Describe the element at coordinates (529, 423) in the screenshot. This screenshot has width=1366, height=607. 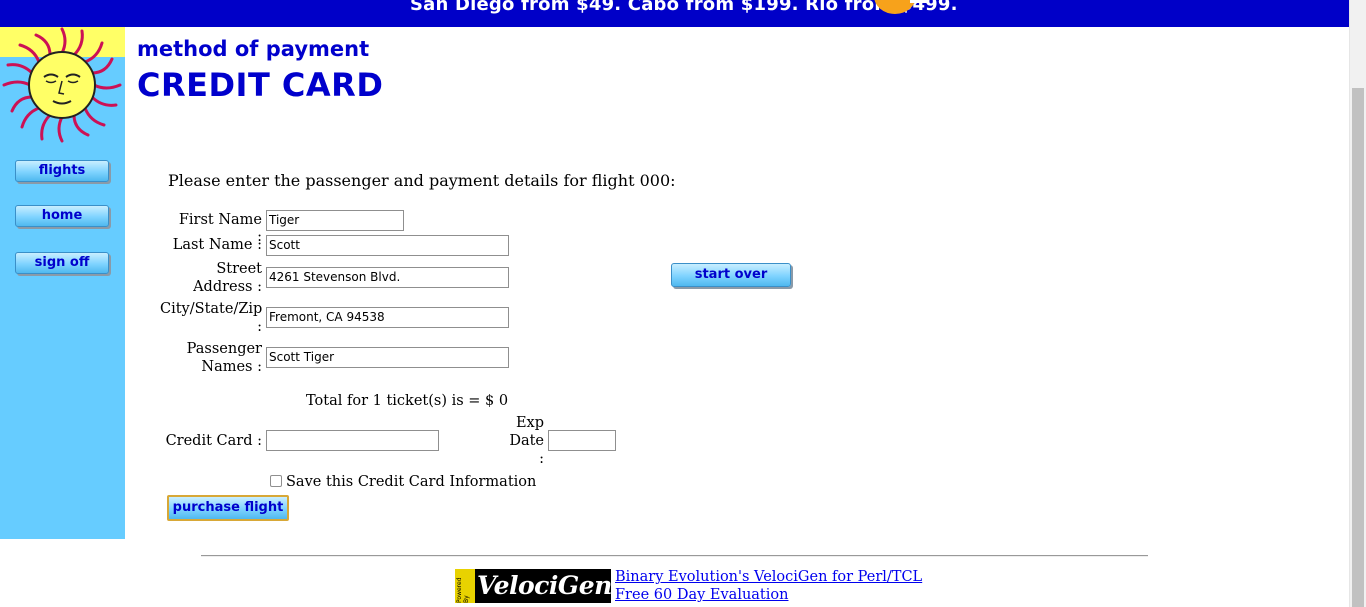
I see `exp-label-line1: Exp` at that location.